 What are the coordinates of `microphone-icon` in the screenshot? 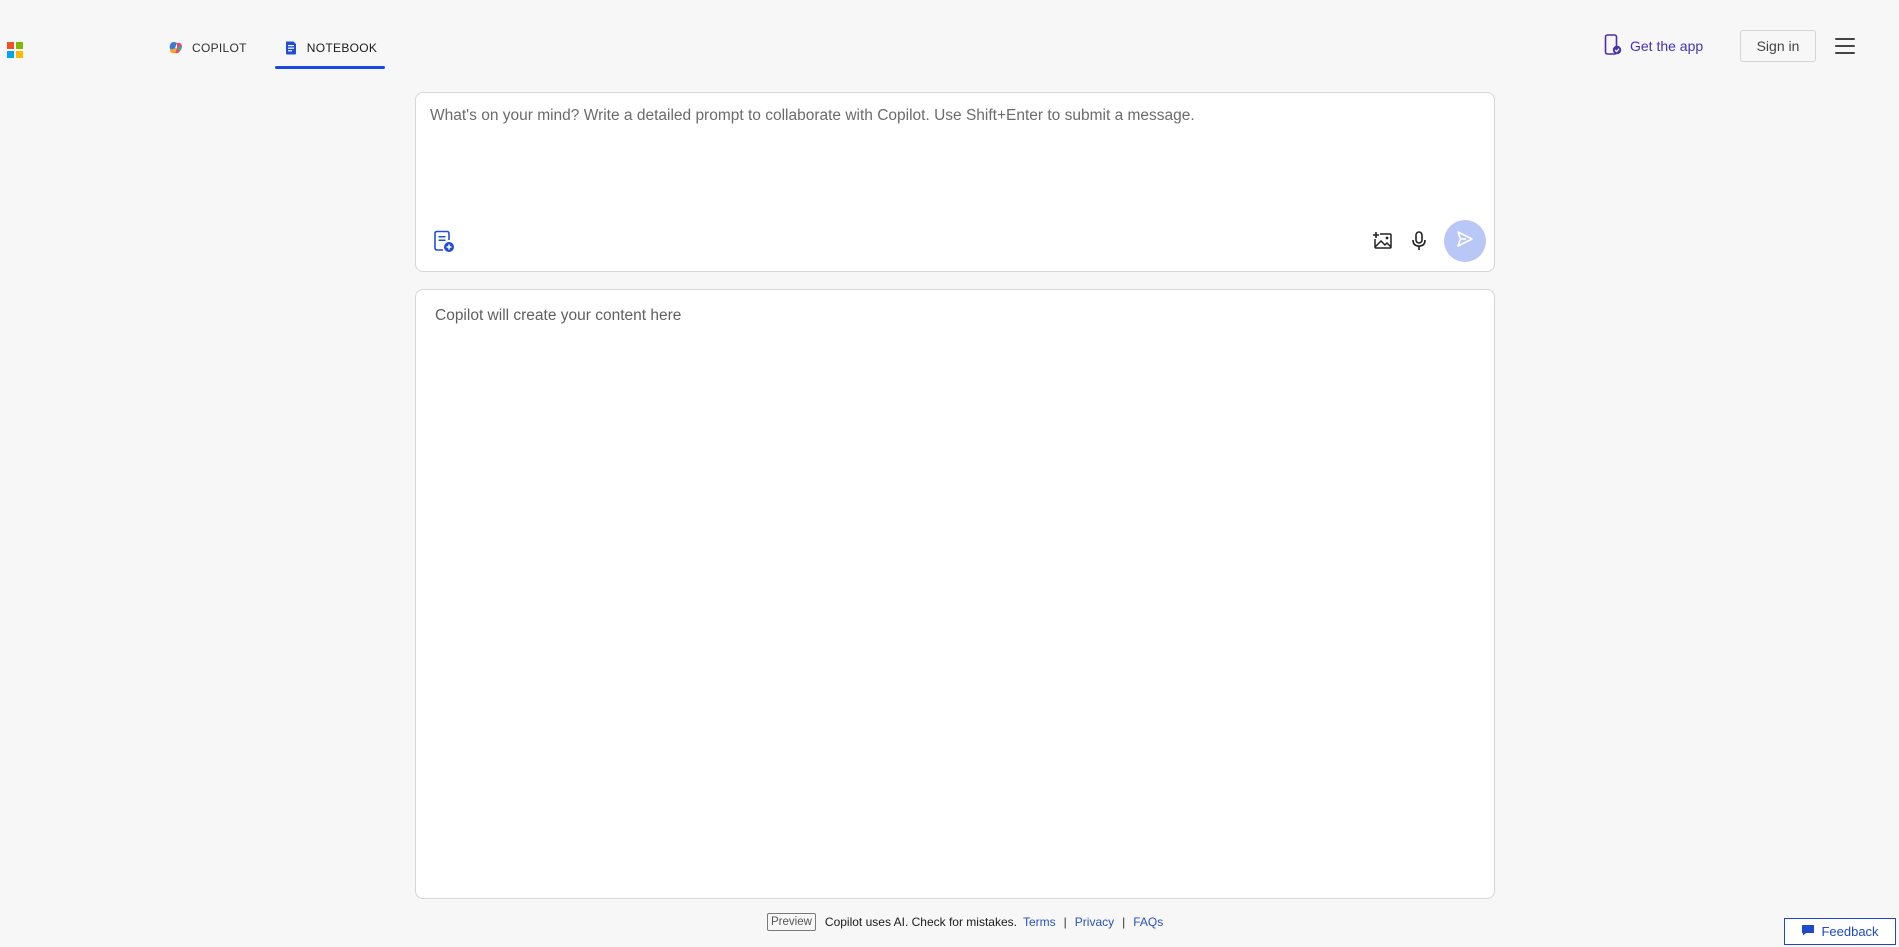 It's located at (1419, 241).